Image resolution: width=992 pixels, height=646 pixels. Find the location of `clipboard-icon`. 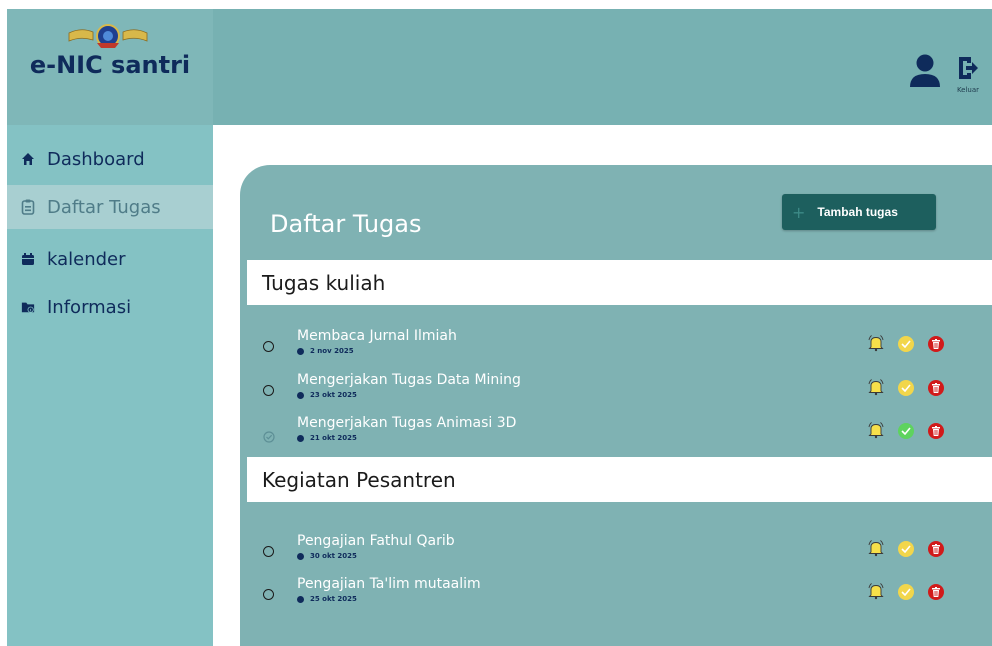

clipboard-icon is located at coordinates (28, 207).